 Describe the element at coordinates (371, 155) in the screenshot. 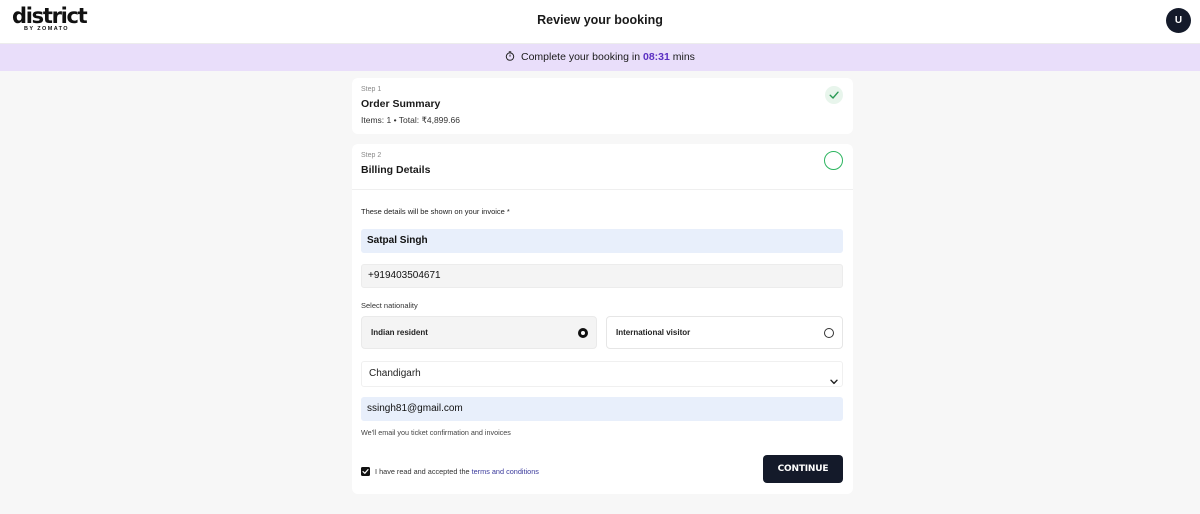

I see `step-2-label: Step 2` at that location.